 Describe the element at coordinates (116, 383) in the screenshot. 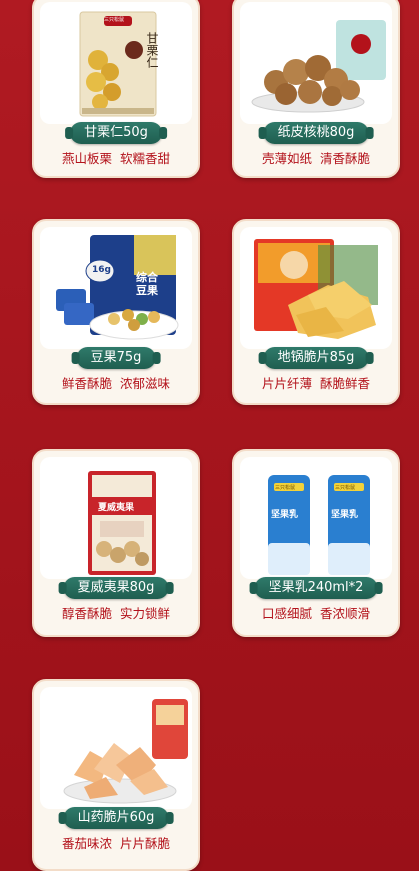

I see `product-desc: 鲜香酥脆 浓郁滋味` at that location.